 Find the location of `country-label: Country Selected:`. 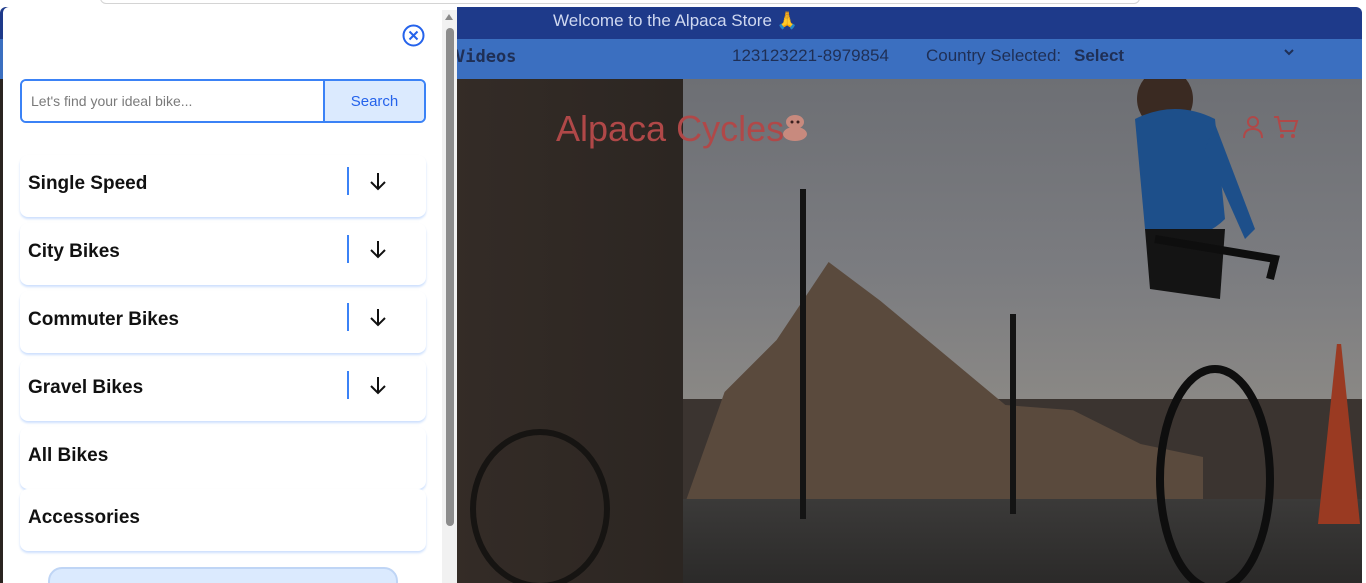

country-label: Country Selected: is located at coordinates (994, 55).